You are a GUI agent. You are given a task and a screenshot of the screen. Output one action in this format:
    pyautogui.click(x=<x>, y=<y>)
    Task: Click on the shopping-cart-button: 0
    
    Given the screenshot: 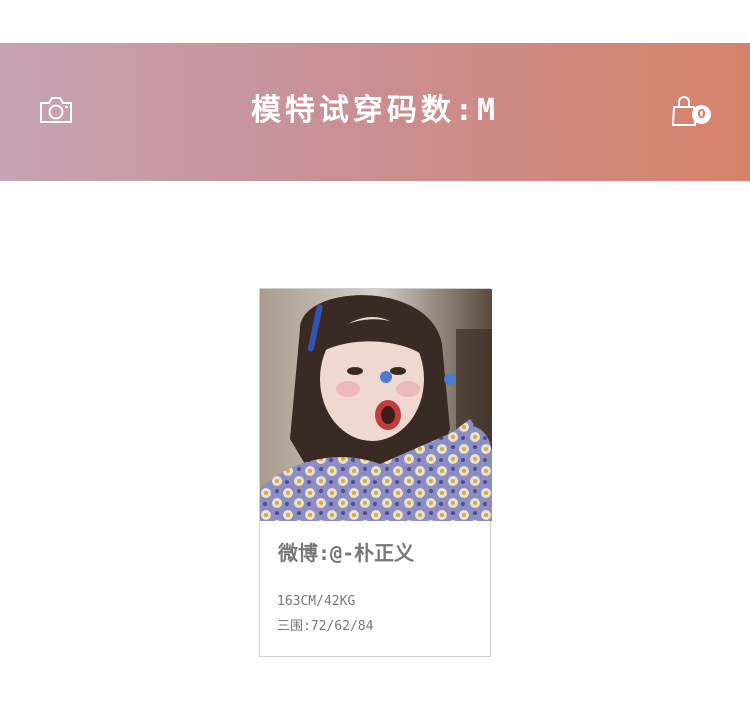 What is the action you would take?
    pyautogui.click(x=692, y=112)
    